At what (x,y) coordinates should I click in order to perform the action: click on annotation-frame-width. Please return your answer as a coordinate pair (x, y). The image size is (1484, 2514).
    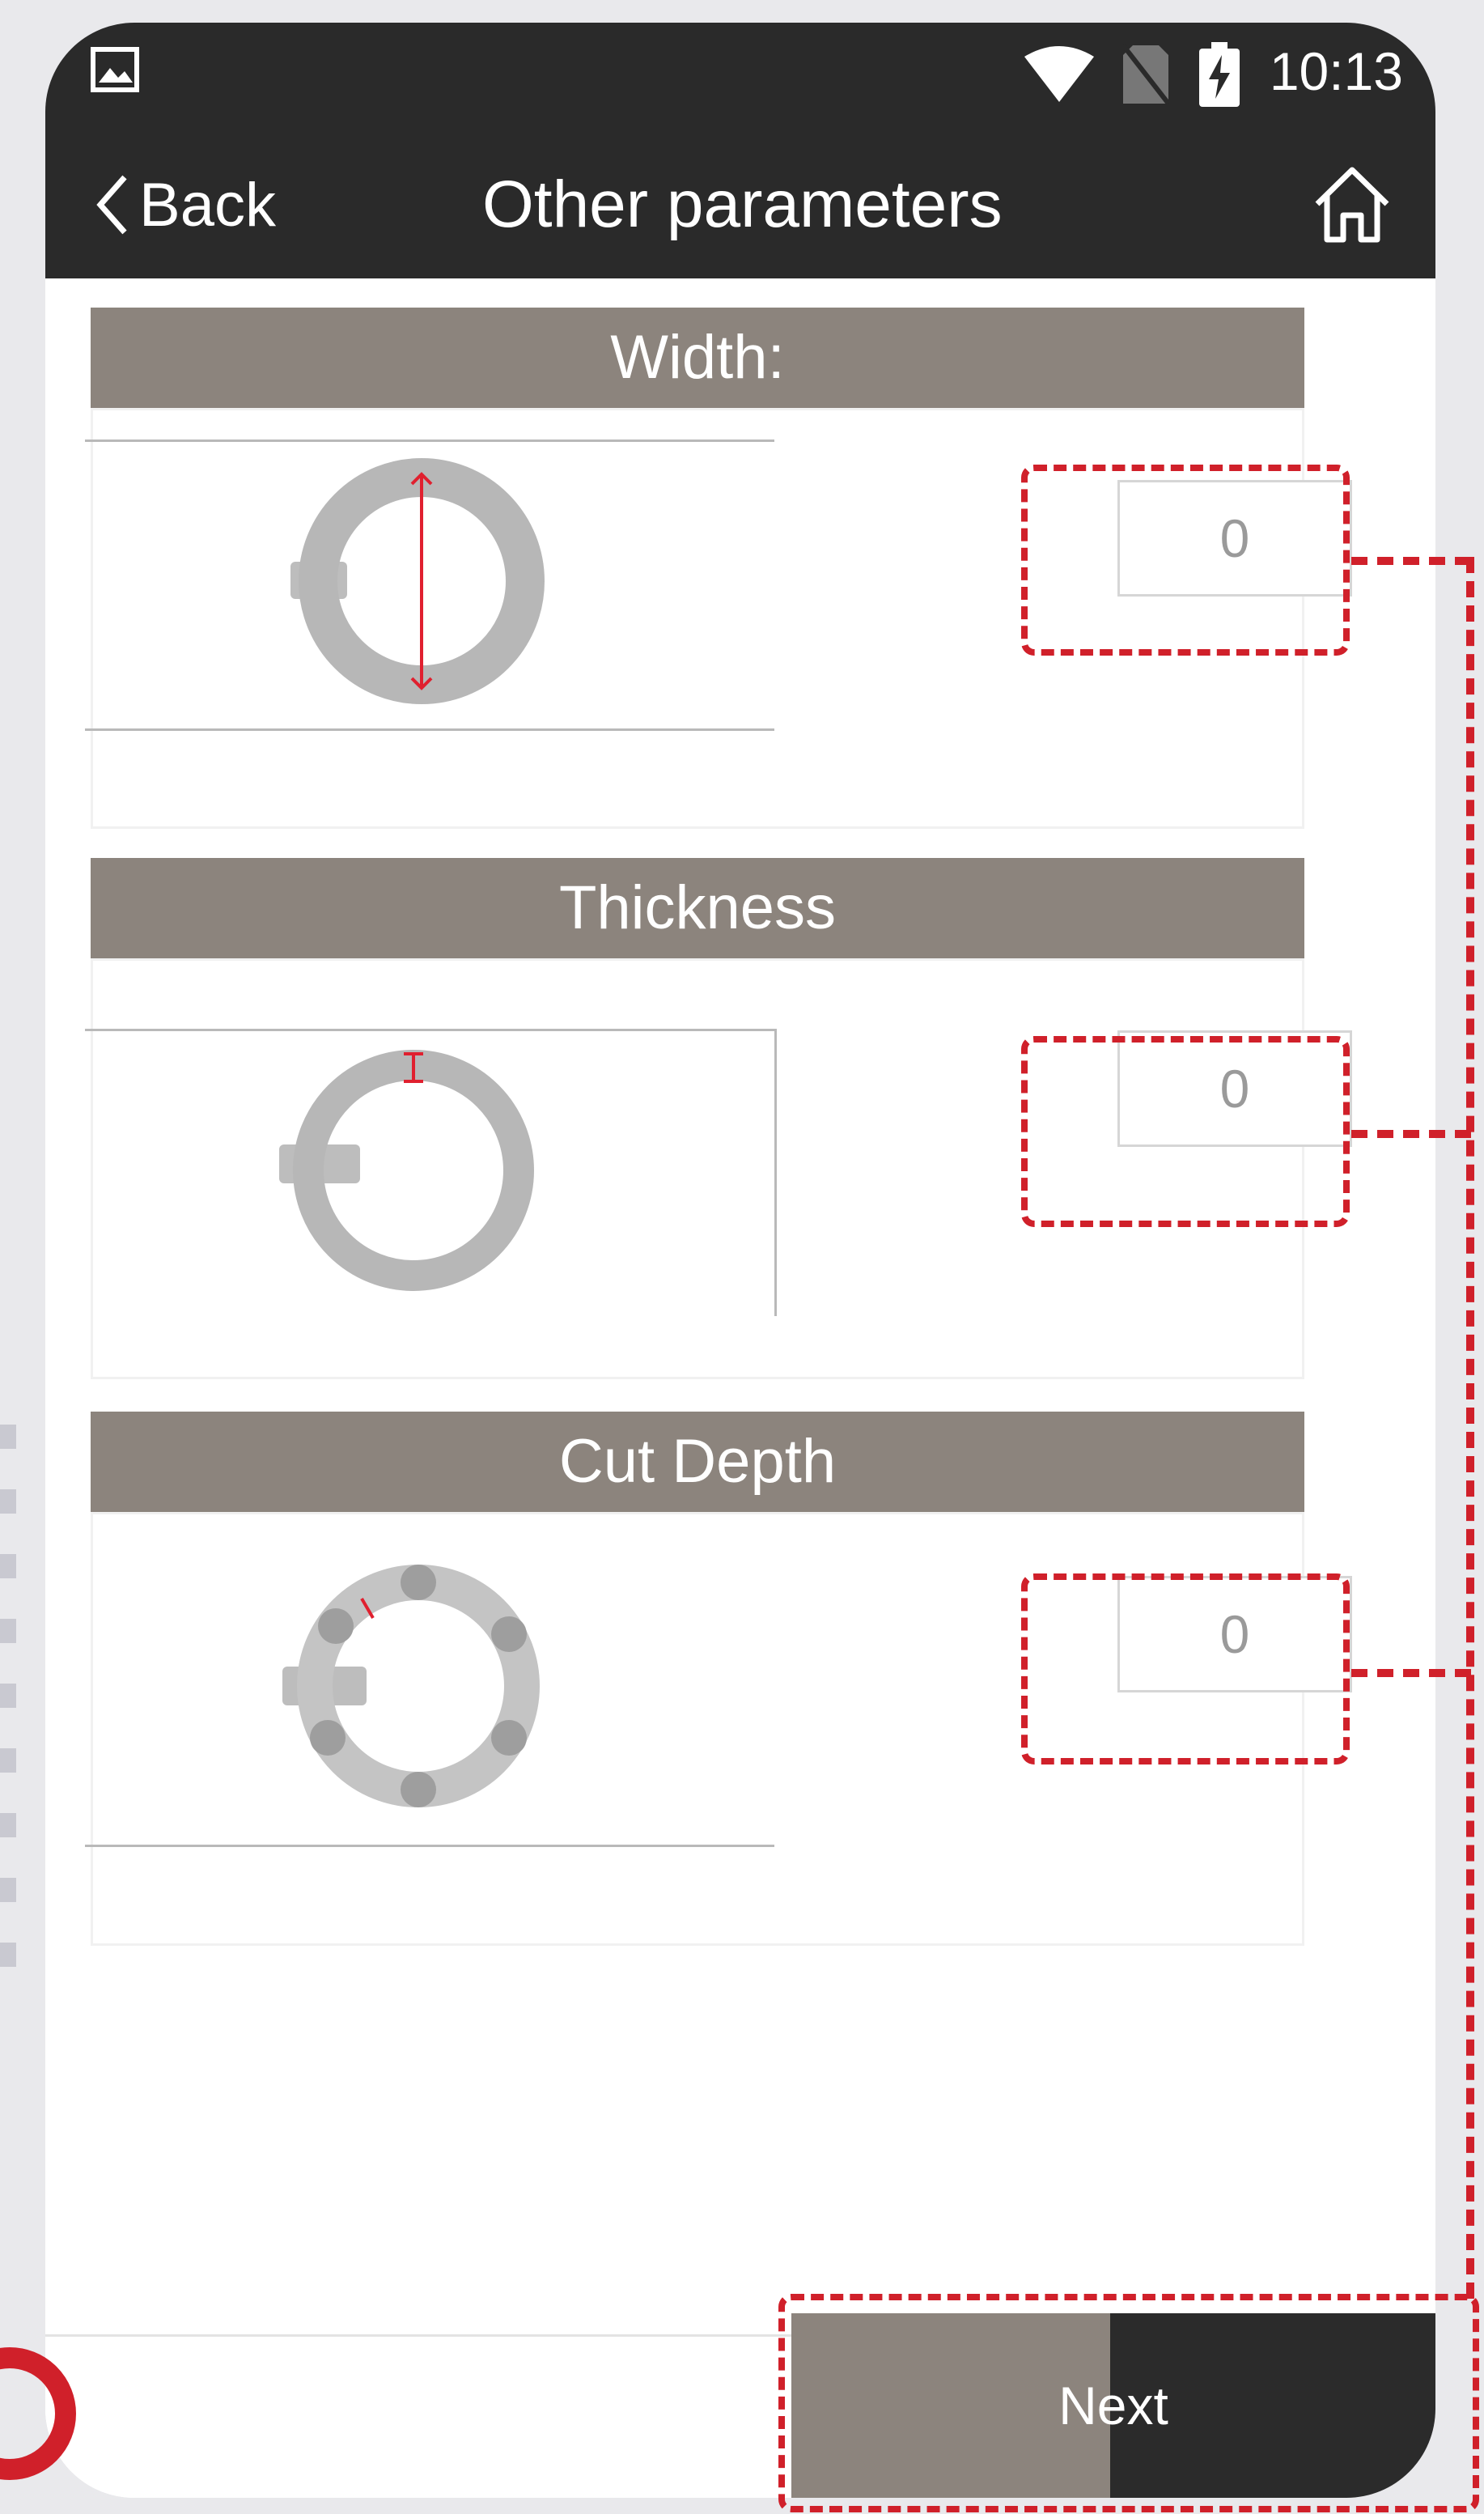
    Looking at the image, I should click on (1186, 560).